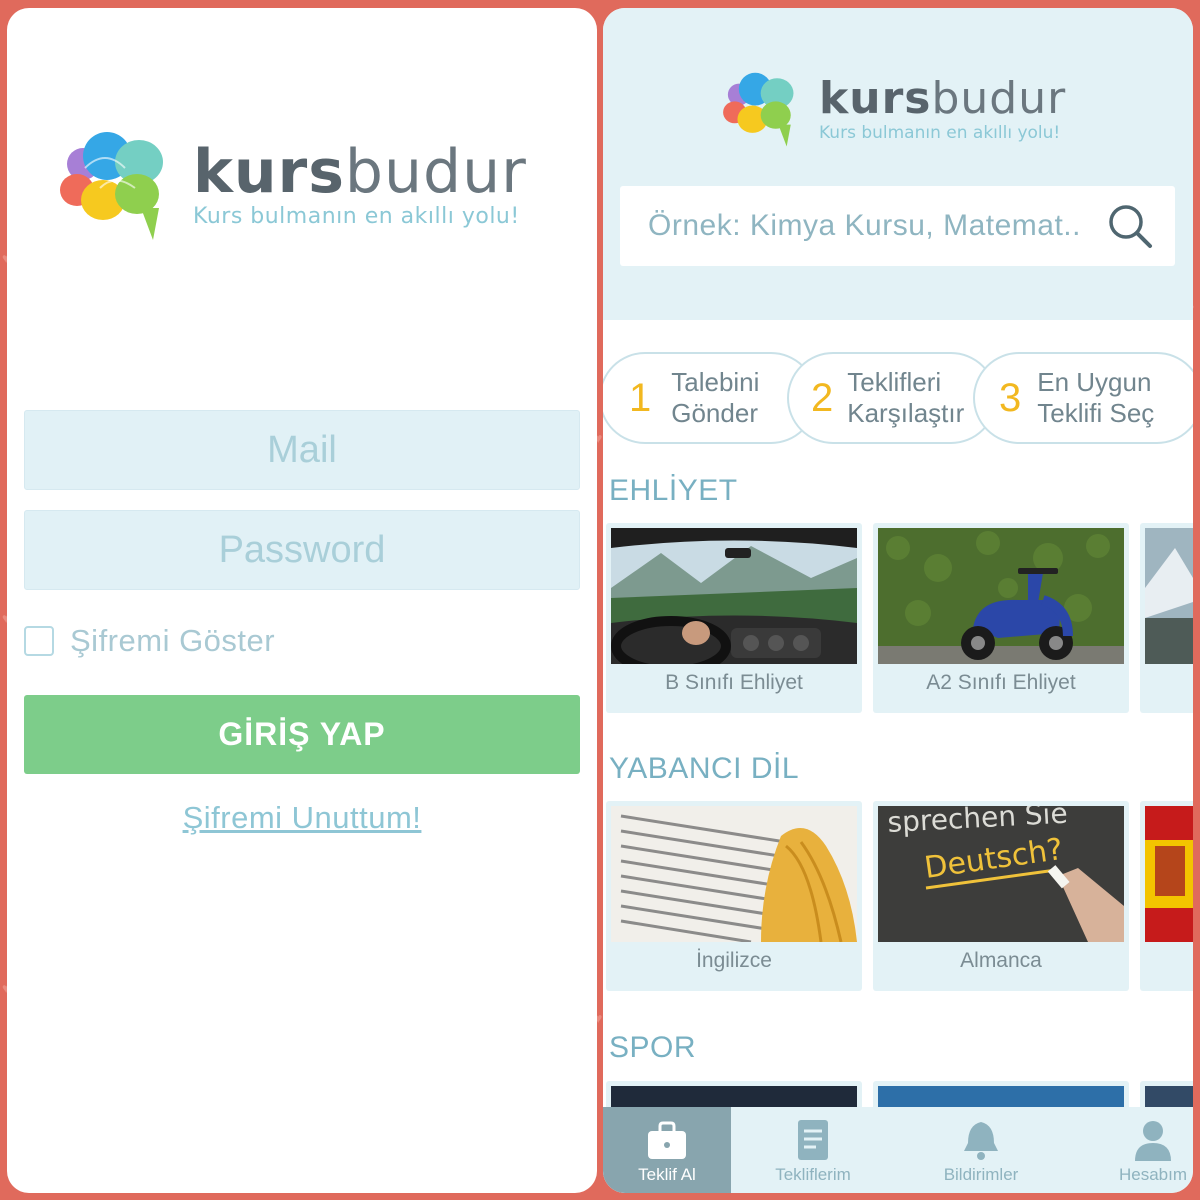 The width and height of the screenshot is (1200, 1200). I want to click on ehliyet-card-row: B Sınıfı Ehliyet A2 Sınıfı Ehliyet, so click(898, 618).